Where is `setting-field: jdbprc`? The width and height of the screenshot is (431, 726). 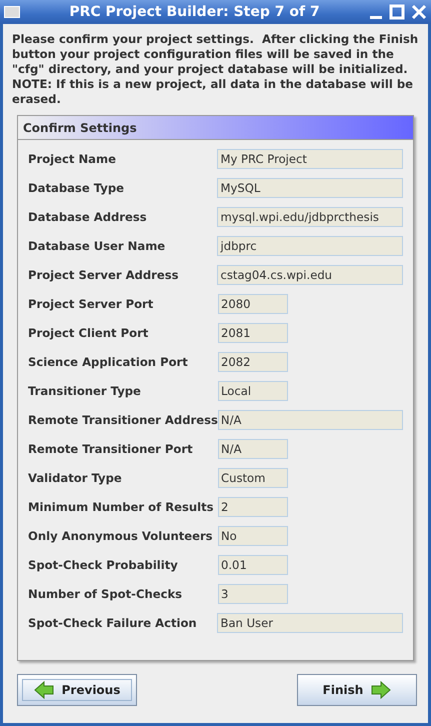
setting-field: jdbprc is located at coordinates (310, 246).